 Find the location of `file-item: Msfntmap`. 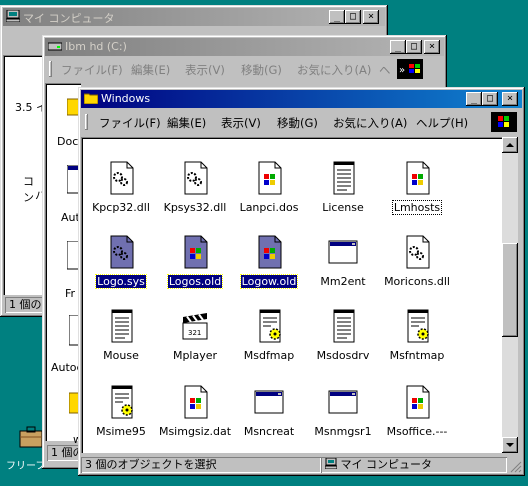

file-item: Msfntmap is located at coordinates (417, 337).